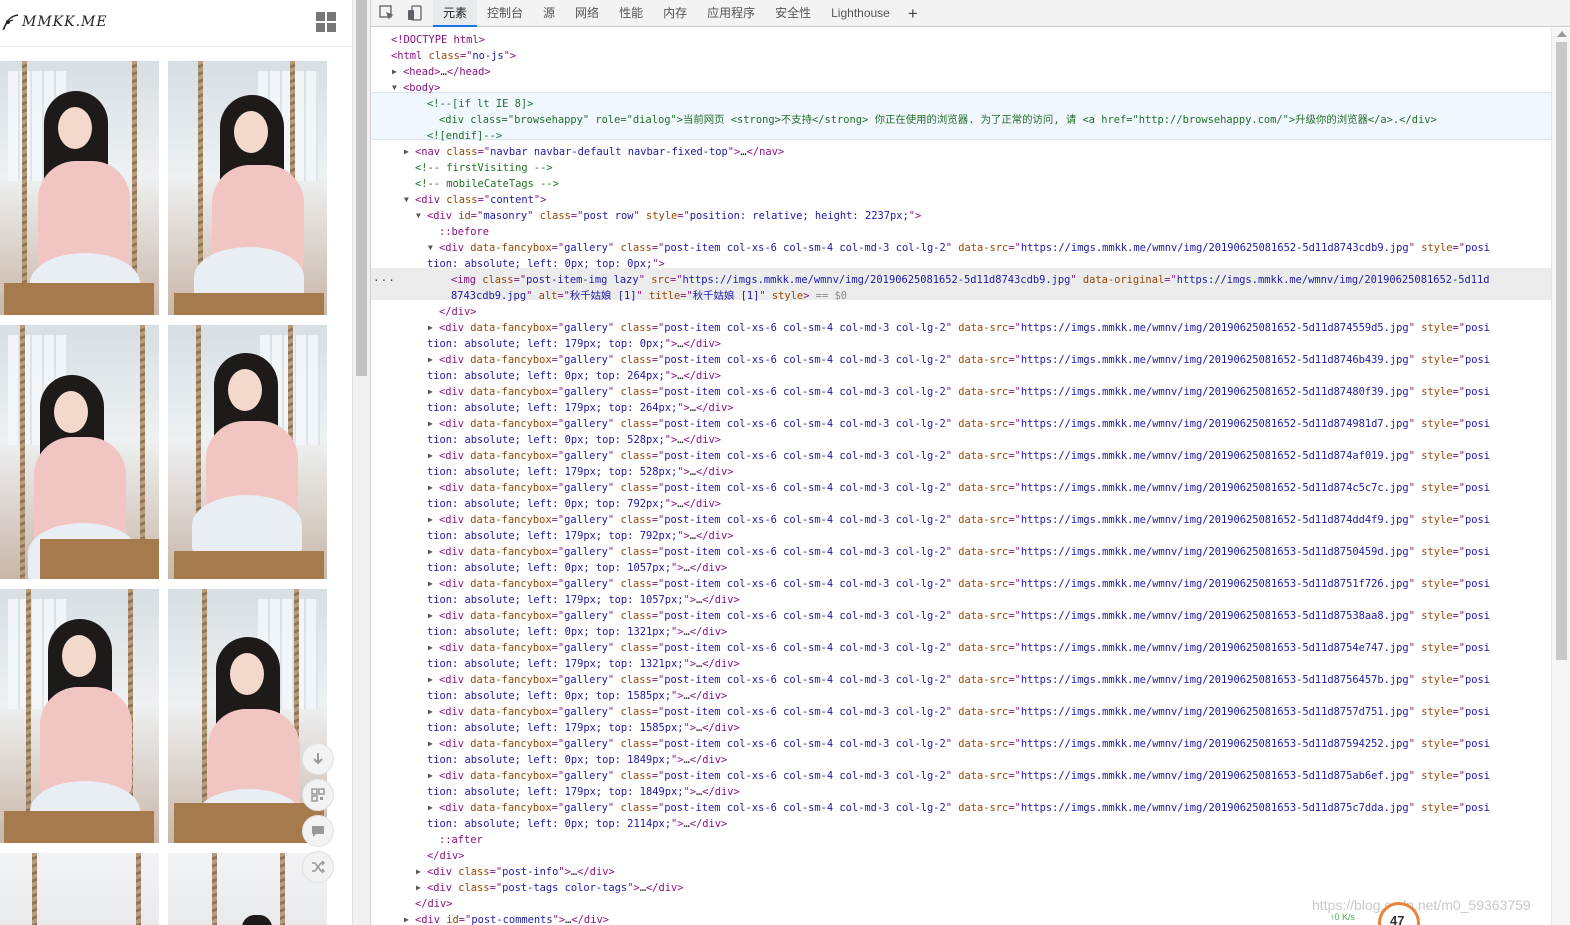 The width and height of the screenshot is (1570, 925). Describe the element at coordinates (415, 13) in the screenshot. I see `device-toolbar-icon` at that location.